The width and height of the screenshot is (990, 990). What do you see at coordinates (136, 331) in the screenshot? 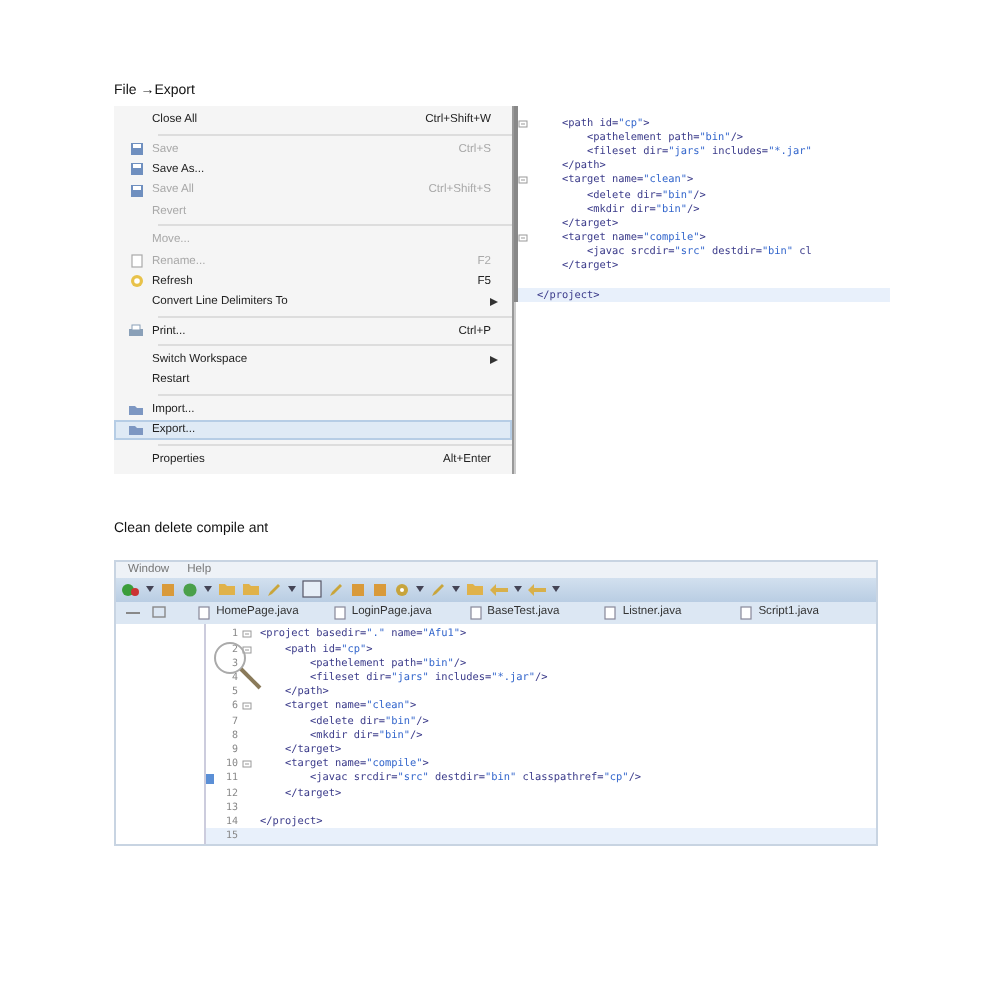
I see `printer-icon` at bounding box center [136, 331].